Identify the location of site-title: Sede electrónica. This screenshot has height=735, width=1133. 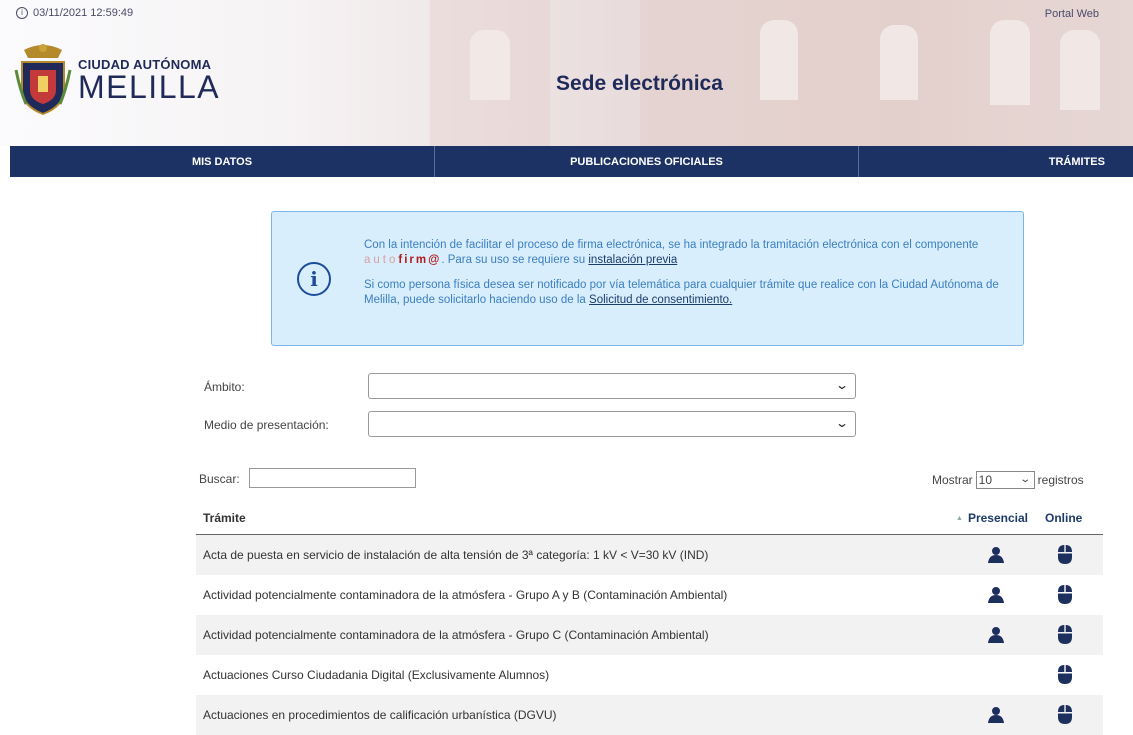
(639, 83).